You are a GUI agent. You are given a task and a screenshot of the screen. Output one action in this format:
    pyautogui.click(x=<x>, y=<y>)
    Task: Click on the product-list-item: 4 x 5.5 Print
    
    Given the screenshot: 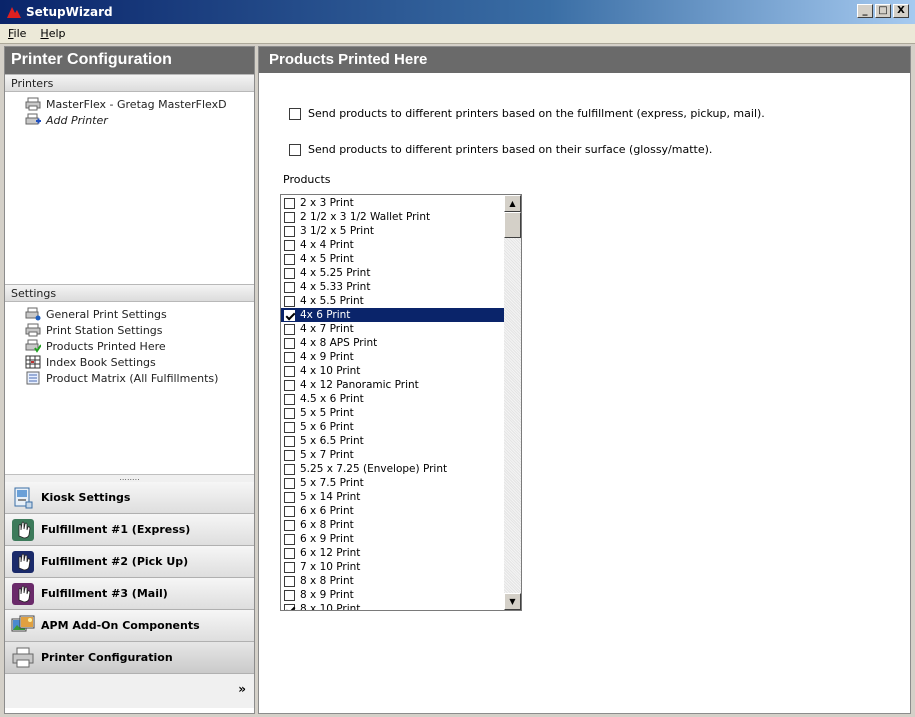 What is the action you would take?
    pyautogui.click(x=393, y=301)
    